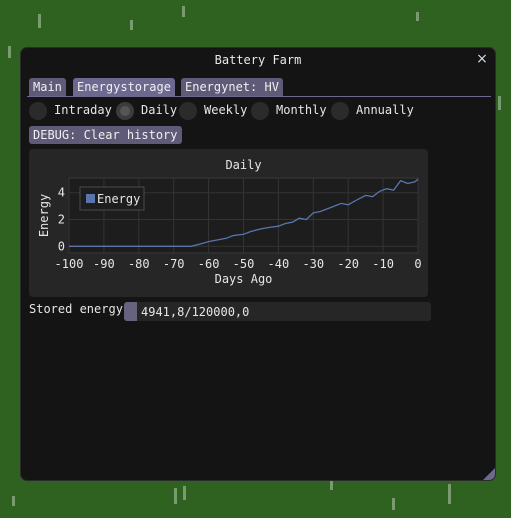  I want to click on window-title: Battery Farm, so click(258, 60).